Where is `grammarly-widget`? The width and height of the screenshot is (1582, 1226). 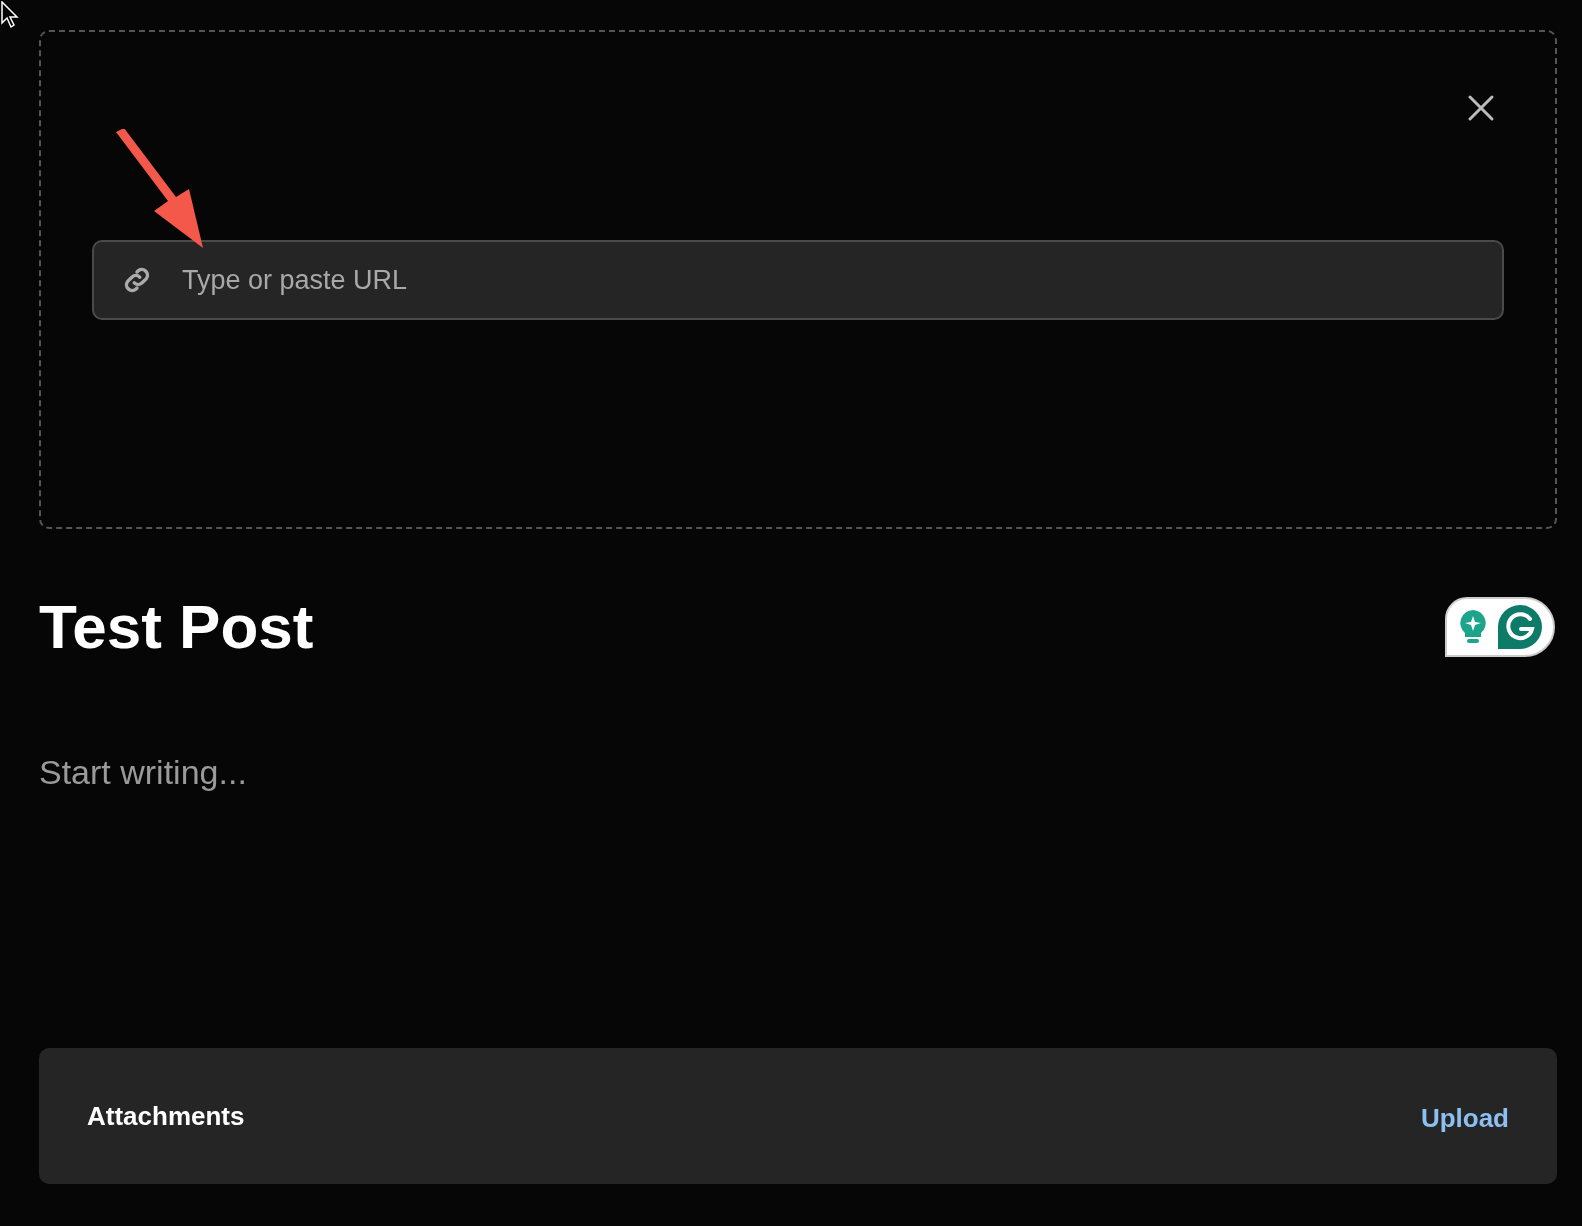
grammarly-widget is located at coordinates (1500, 627).